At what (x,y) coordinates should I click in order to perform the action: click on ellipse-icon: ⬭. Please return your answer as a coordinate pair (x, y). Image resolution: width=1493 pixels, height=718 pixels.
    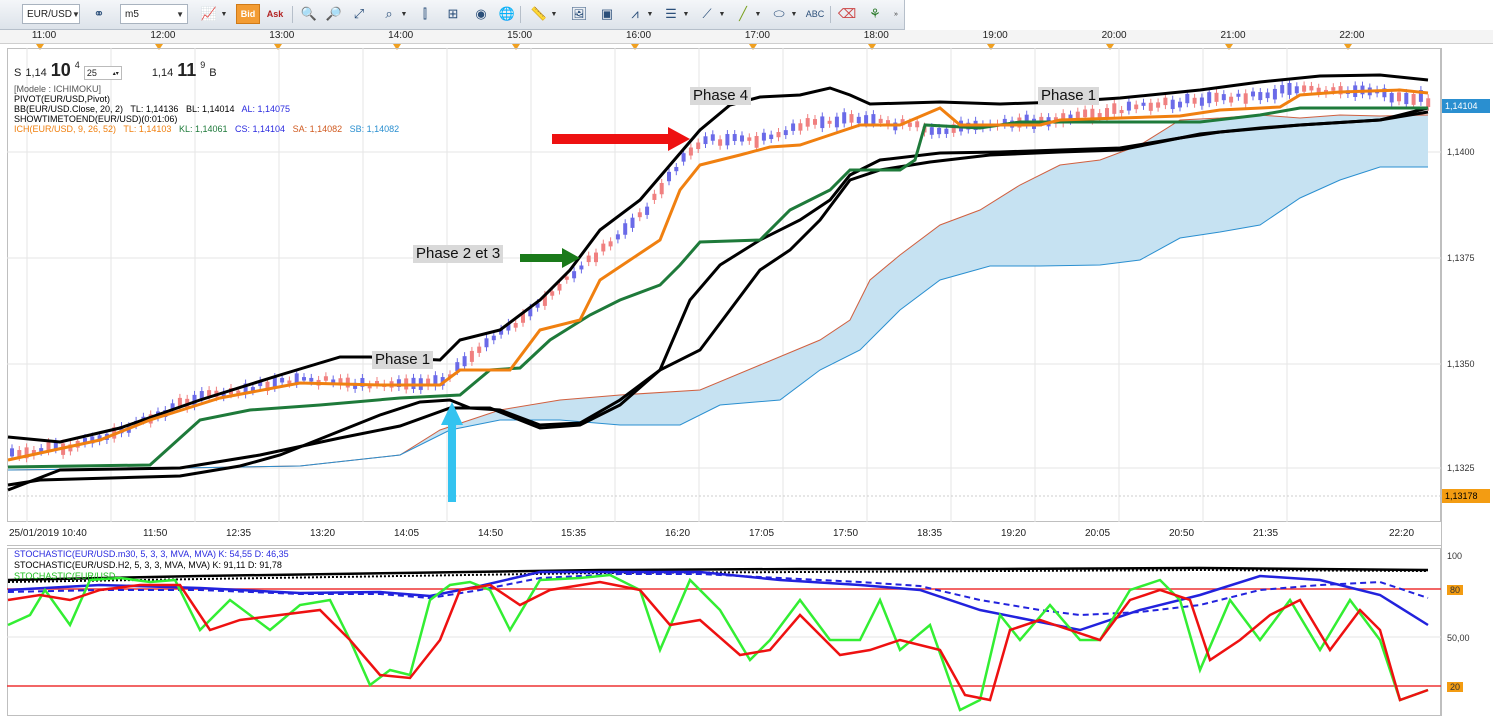
    Looking at the image, I should click on (779, 14).